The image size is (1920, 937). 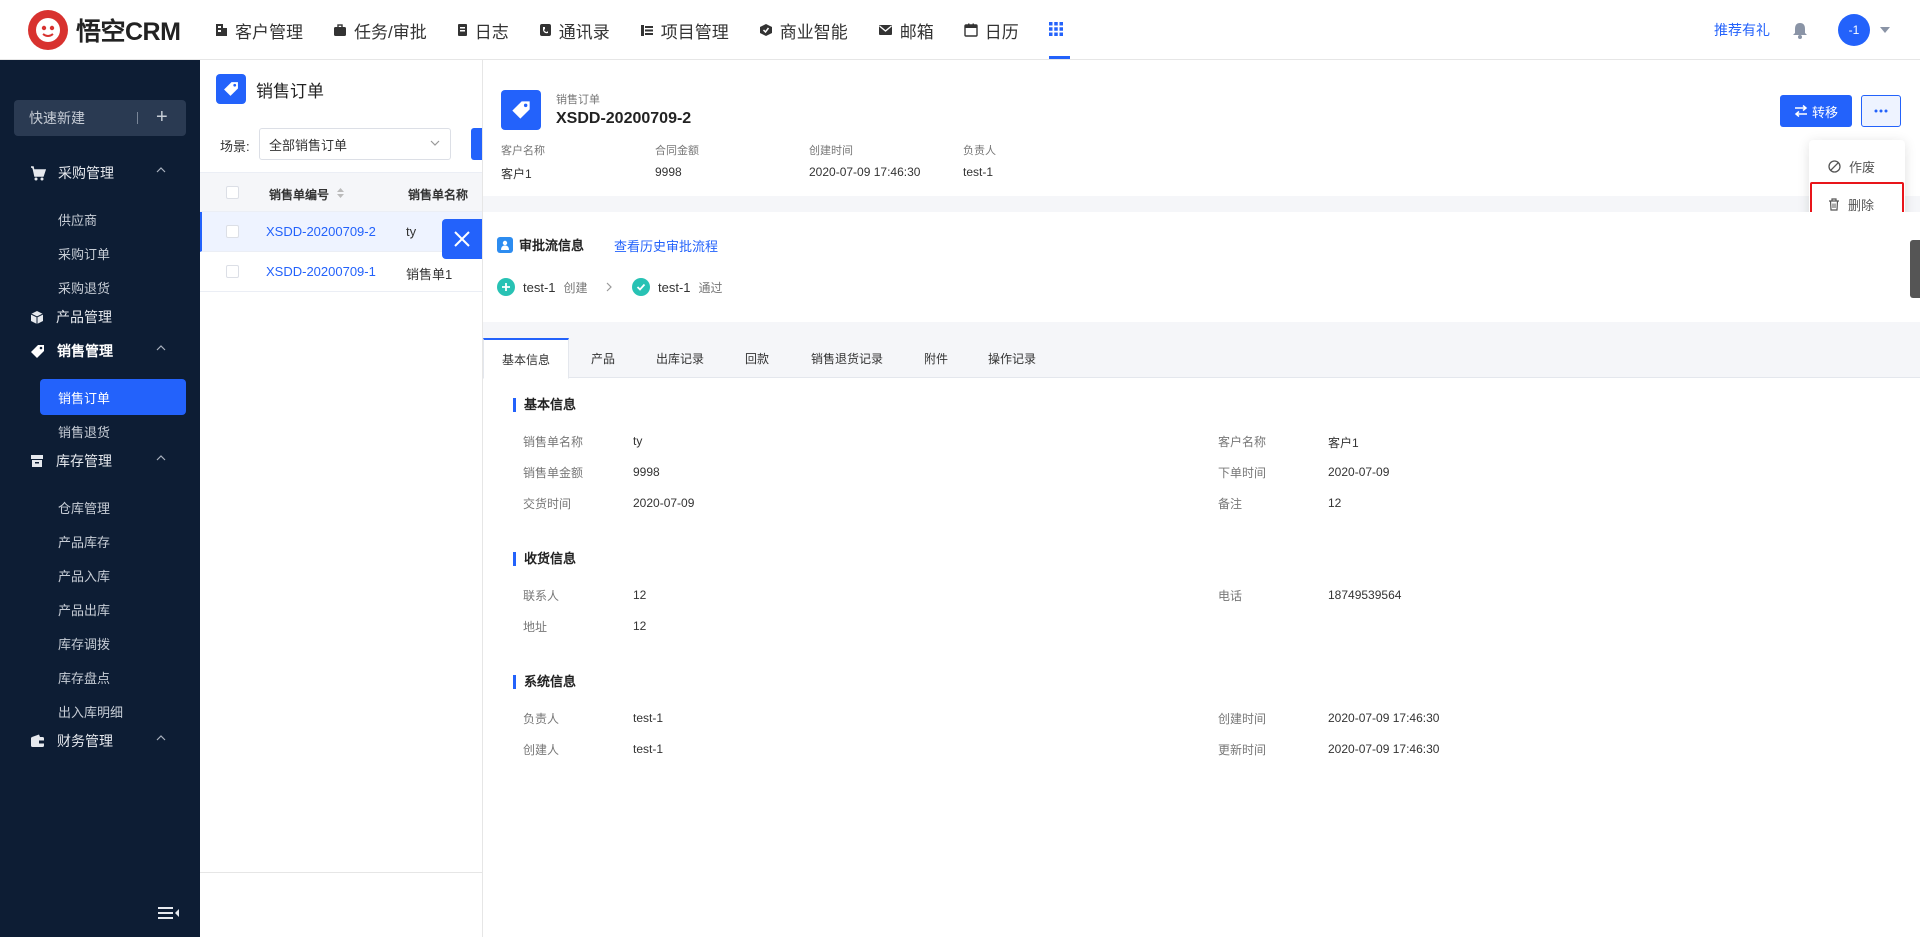 What do you see at coordinates (100, 351) in the screenshot?
I see `menu-group-sales: 销售管理` at bounding box center [100, 351].